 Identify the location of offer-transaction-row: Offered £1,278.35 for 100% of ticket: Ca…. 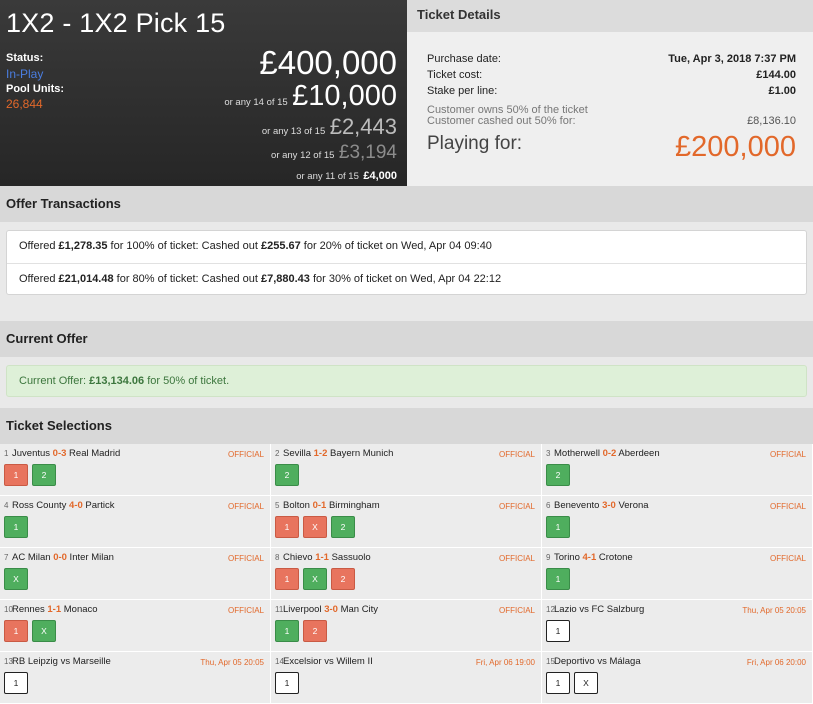
(406, 247).